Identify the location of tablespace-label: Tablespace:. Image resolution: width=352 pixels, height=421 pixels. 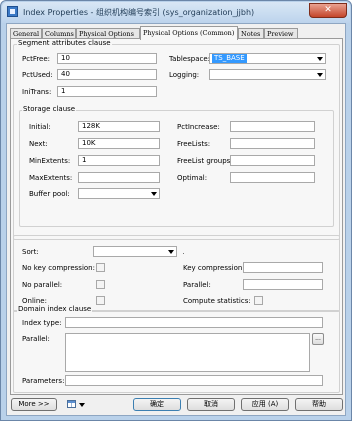
(189, 59).